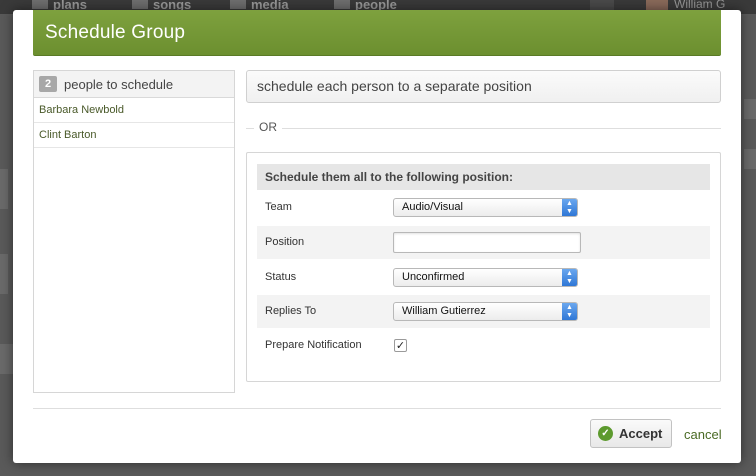  Describe the element at coordinates (134, 110) in the screenshot. I see `person-item: Barbara Newbold` at that location.